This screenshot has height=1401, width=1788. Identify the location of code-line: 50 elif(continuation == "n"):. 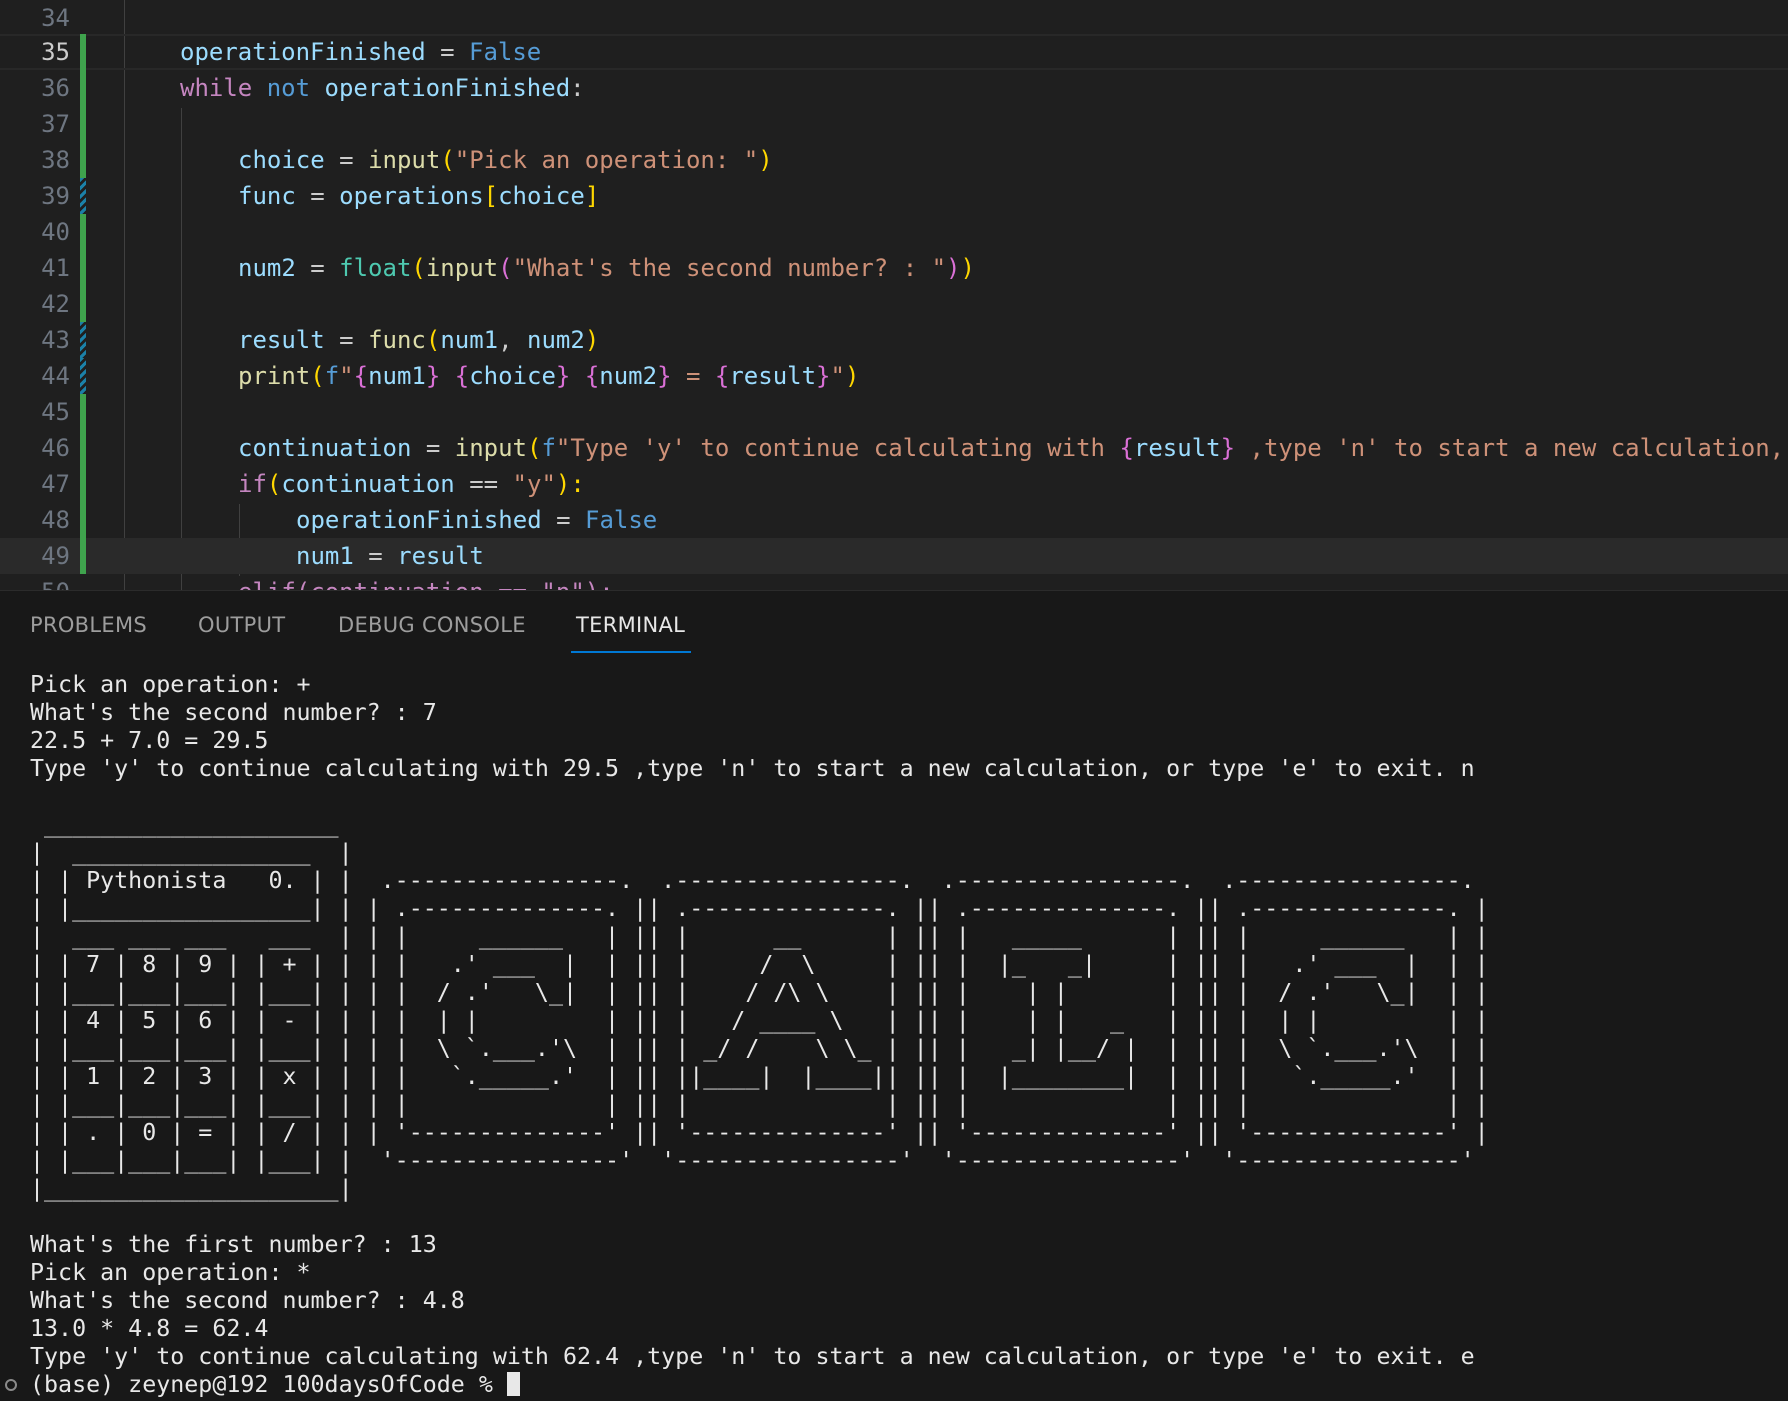
(894, 582).